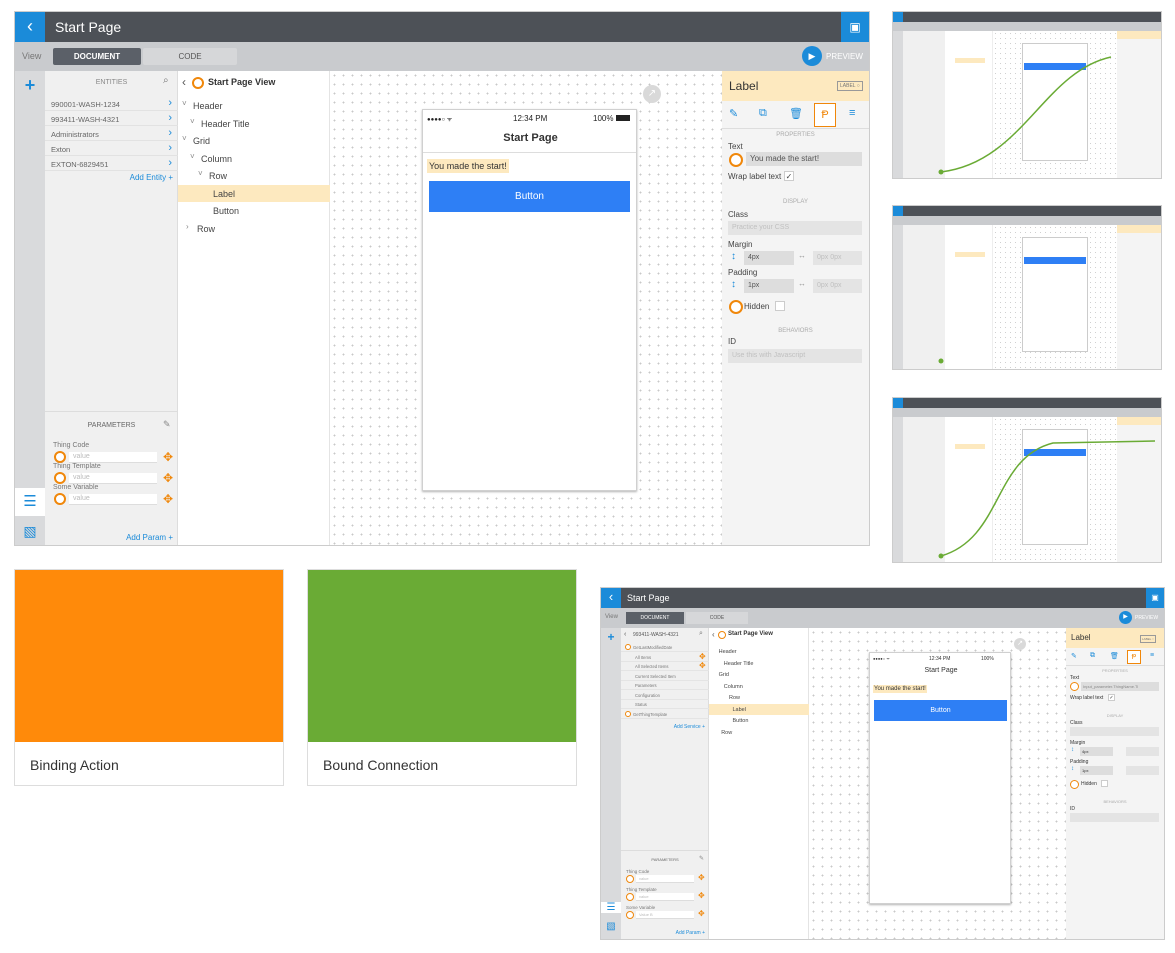  What do you see at coordinates (1120, 686) in the screenshot?
I see `text-input: Input_parameter.ThingName.Ti` at bounding box center [1120, 686].